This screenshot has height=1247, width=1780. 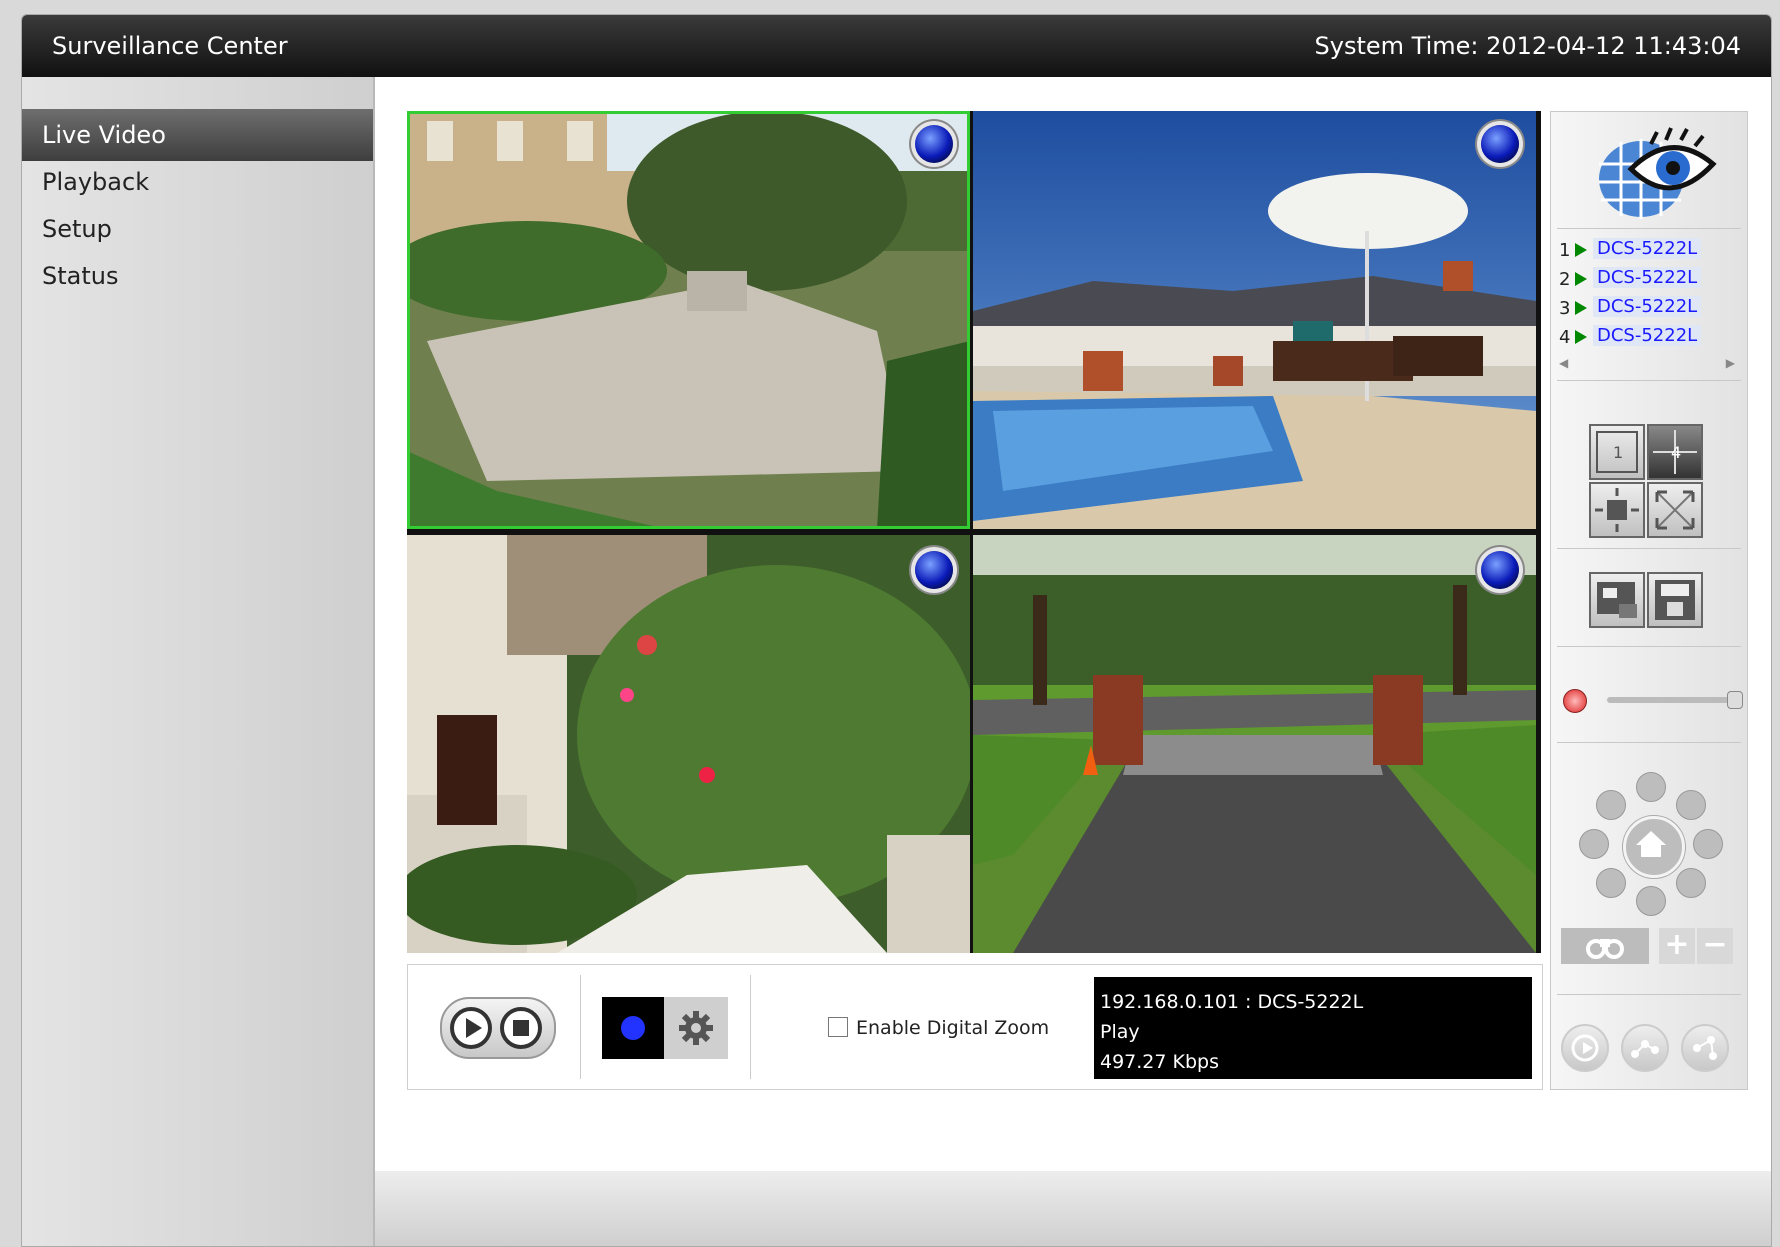 I want to click on plus-icon: +, so click(x=1677, y=944).